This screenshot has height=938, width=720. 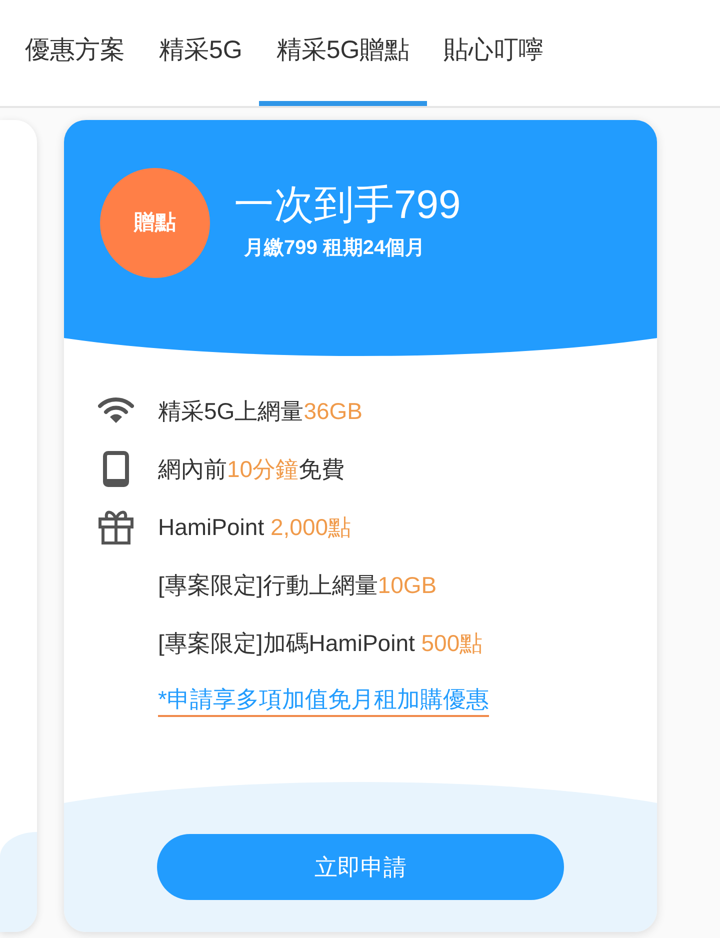 I want to click on feature-text: [專案限定]行動上網量10GB, so click(x=297, y=585).